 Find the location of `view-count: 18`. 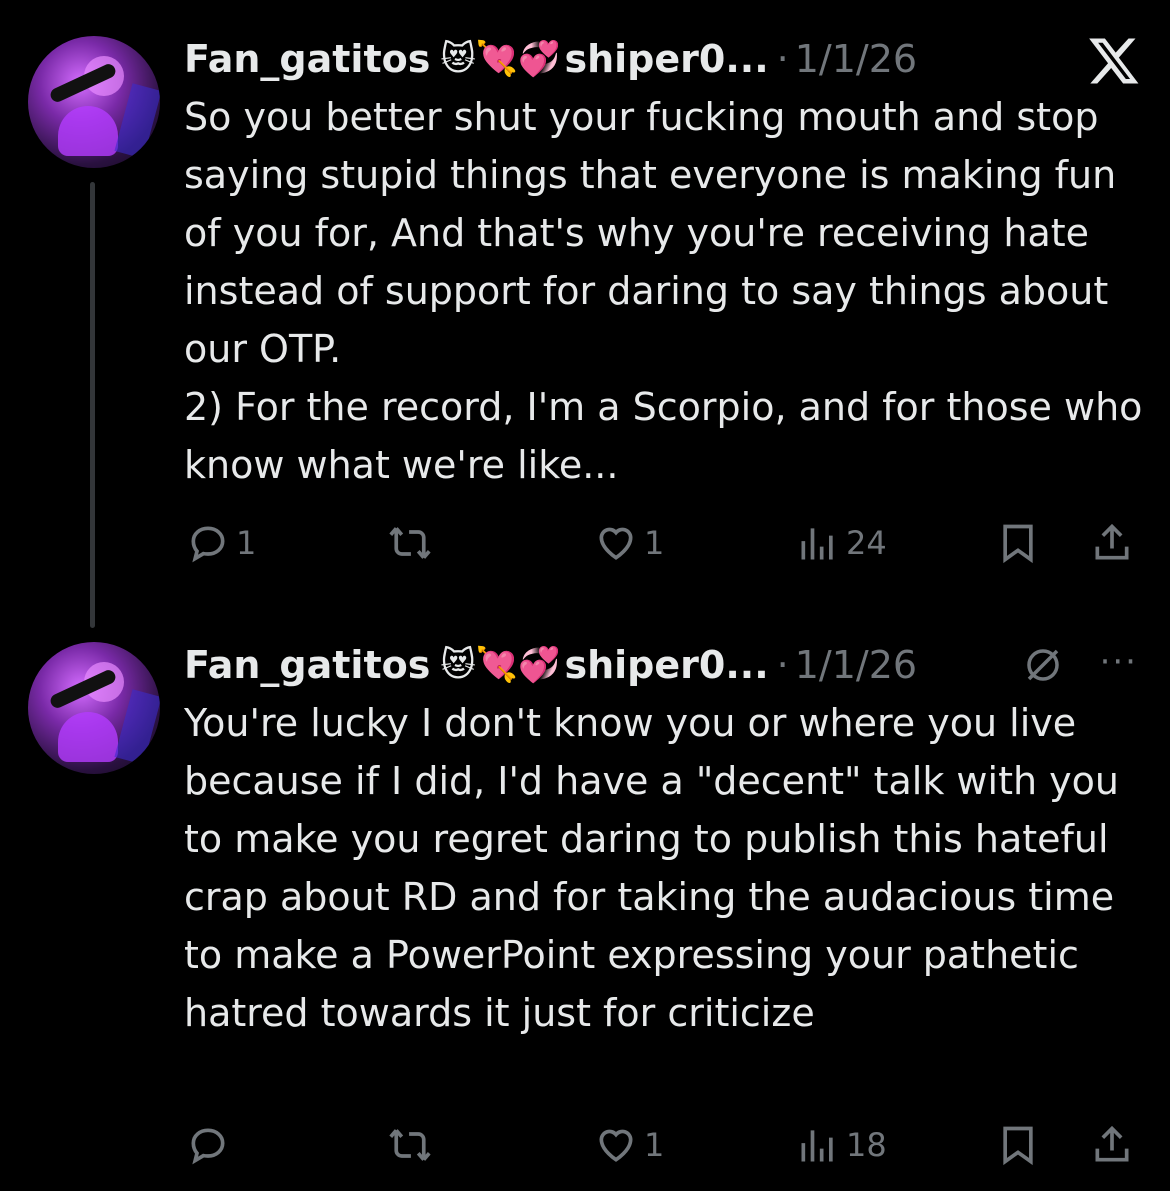

view-count: 18 is located at coordinates (866, 1145).